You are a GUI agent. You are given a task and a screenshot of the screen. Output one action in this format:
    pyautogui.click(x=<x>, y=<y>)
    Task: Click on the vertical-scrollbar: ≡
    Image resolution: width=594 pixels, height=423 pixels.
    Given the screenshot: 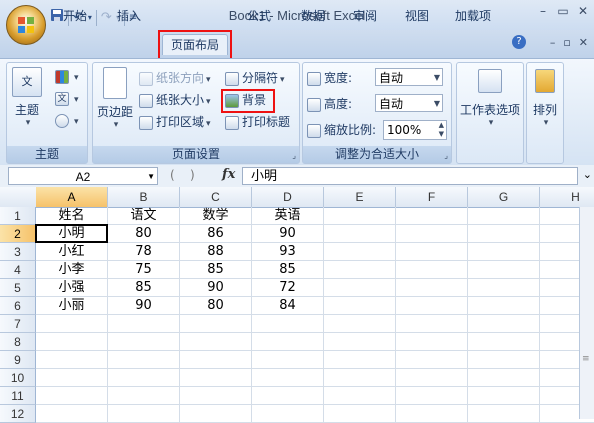 What is the action you would take?
    pyautogui.click(x=586, y=313)
    